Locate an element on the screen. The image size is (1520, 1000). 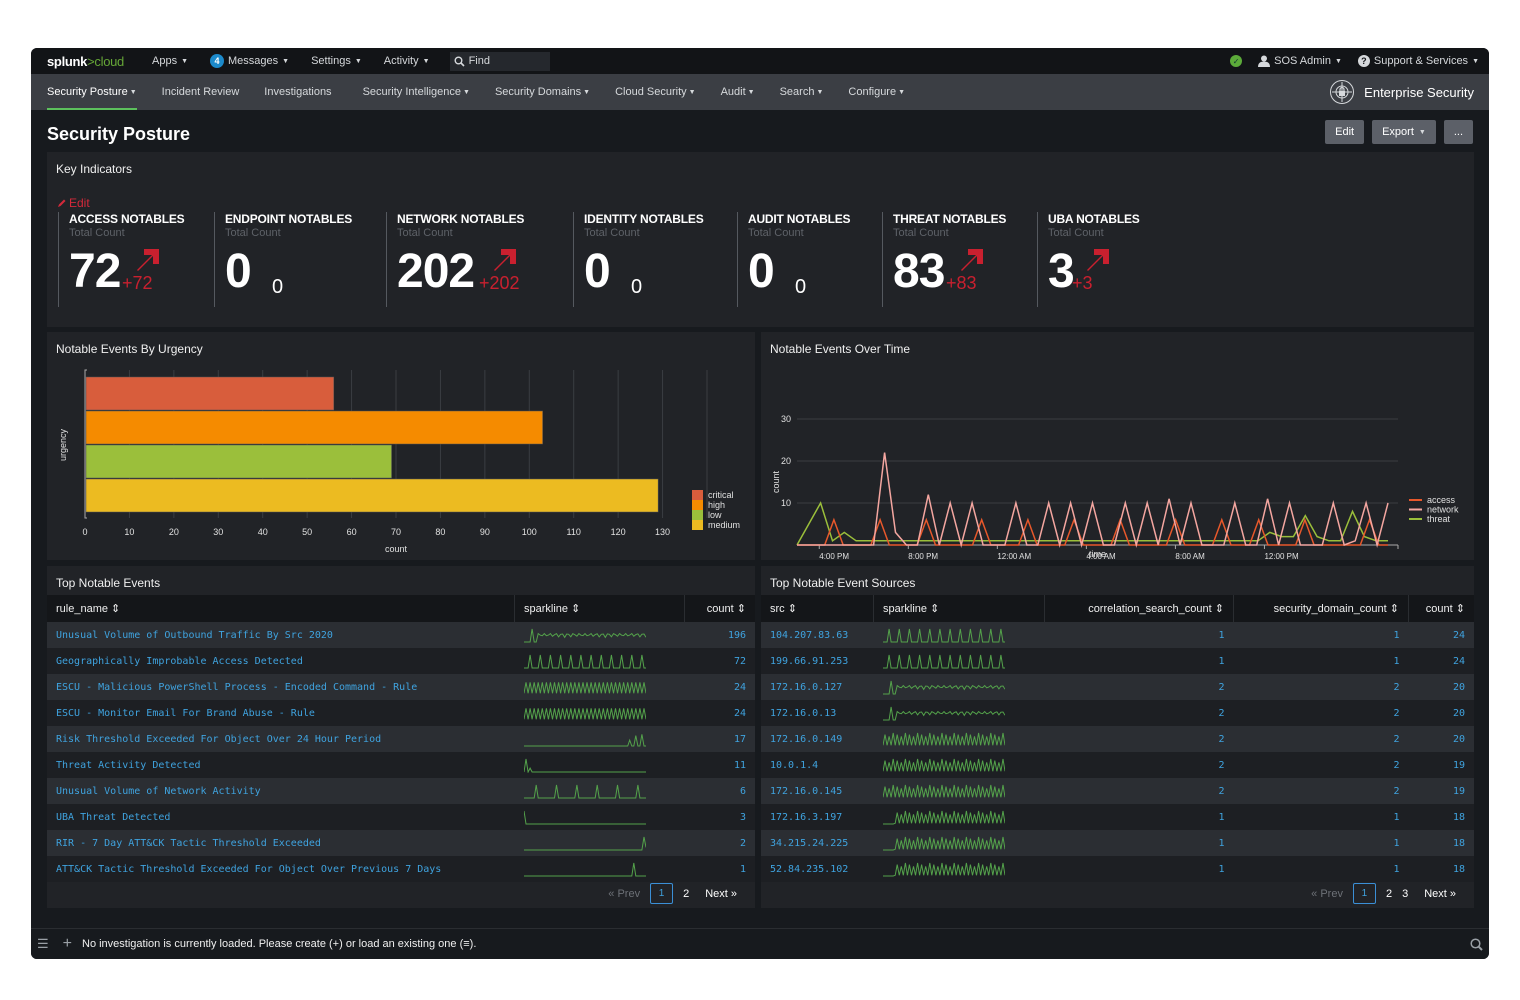
nav-cloud-security: Cloud Security ▼ is located at coordinates (655, 92).